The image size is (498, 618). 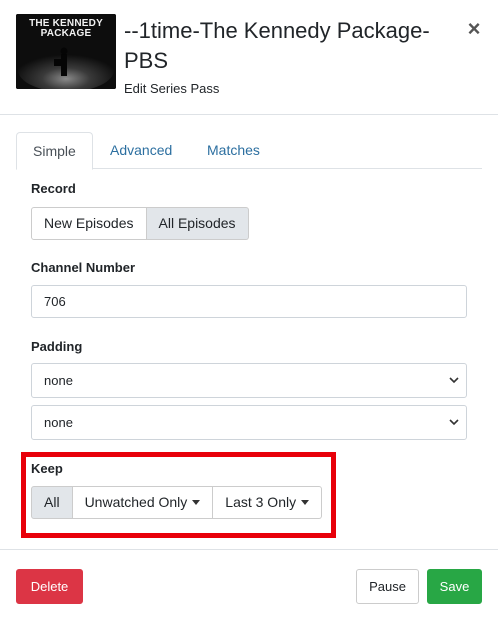 I want to click on keep-unwatched-only-label: Unwatched Only, so click(x=136, y=502).